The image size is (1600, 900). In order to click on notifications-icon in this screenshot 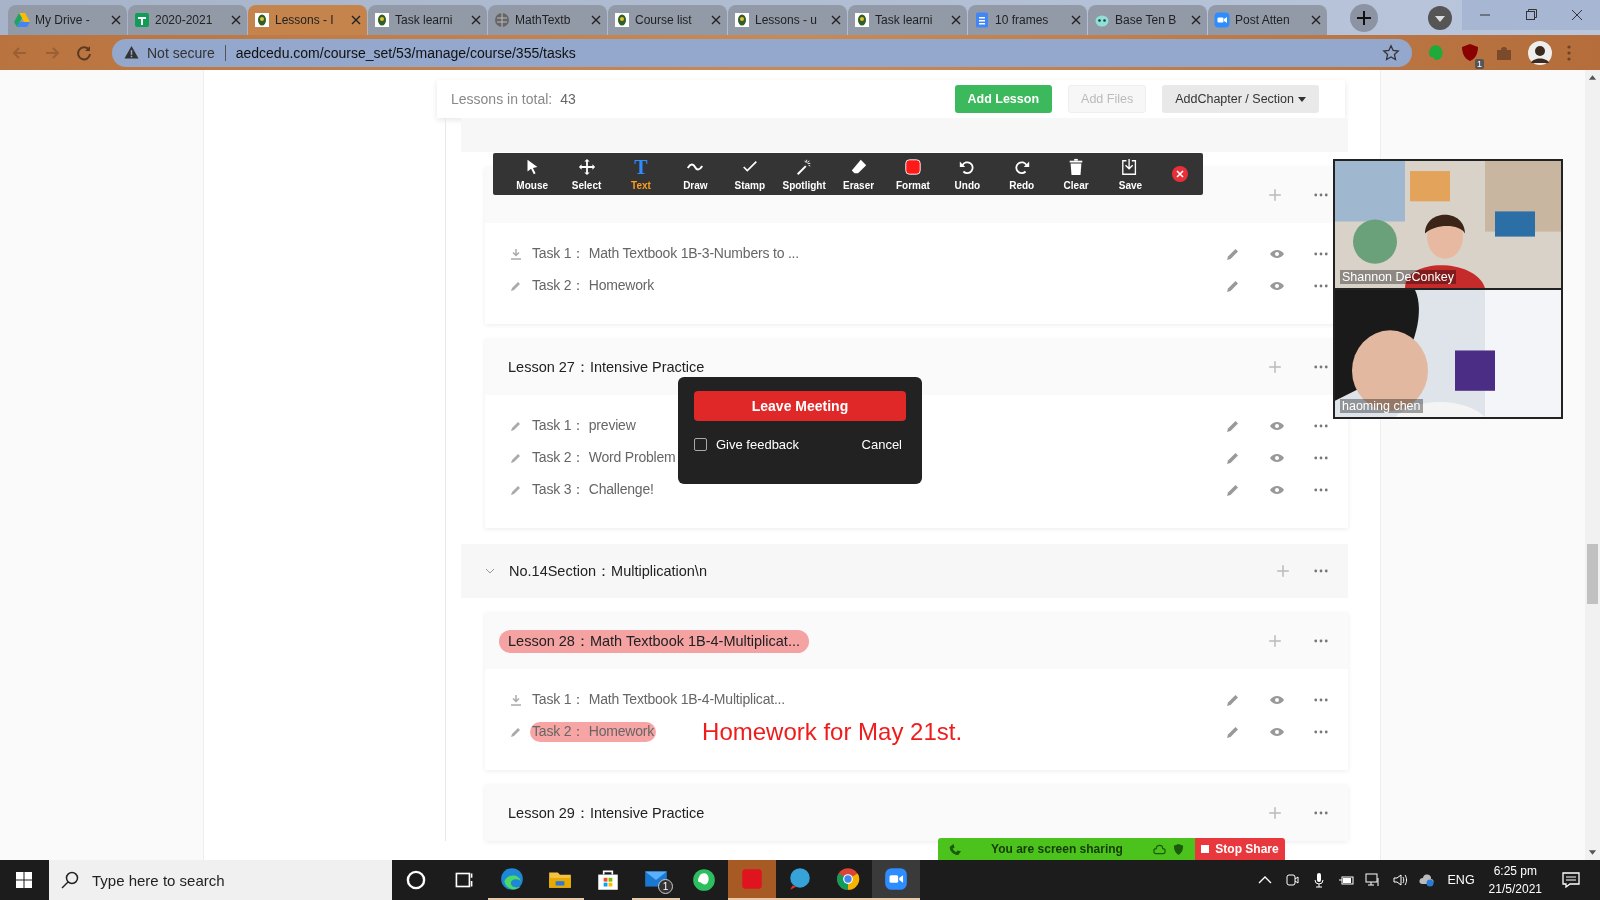, I will do `click(1571, 880)`.